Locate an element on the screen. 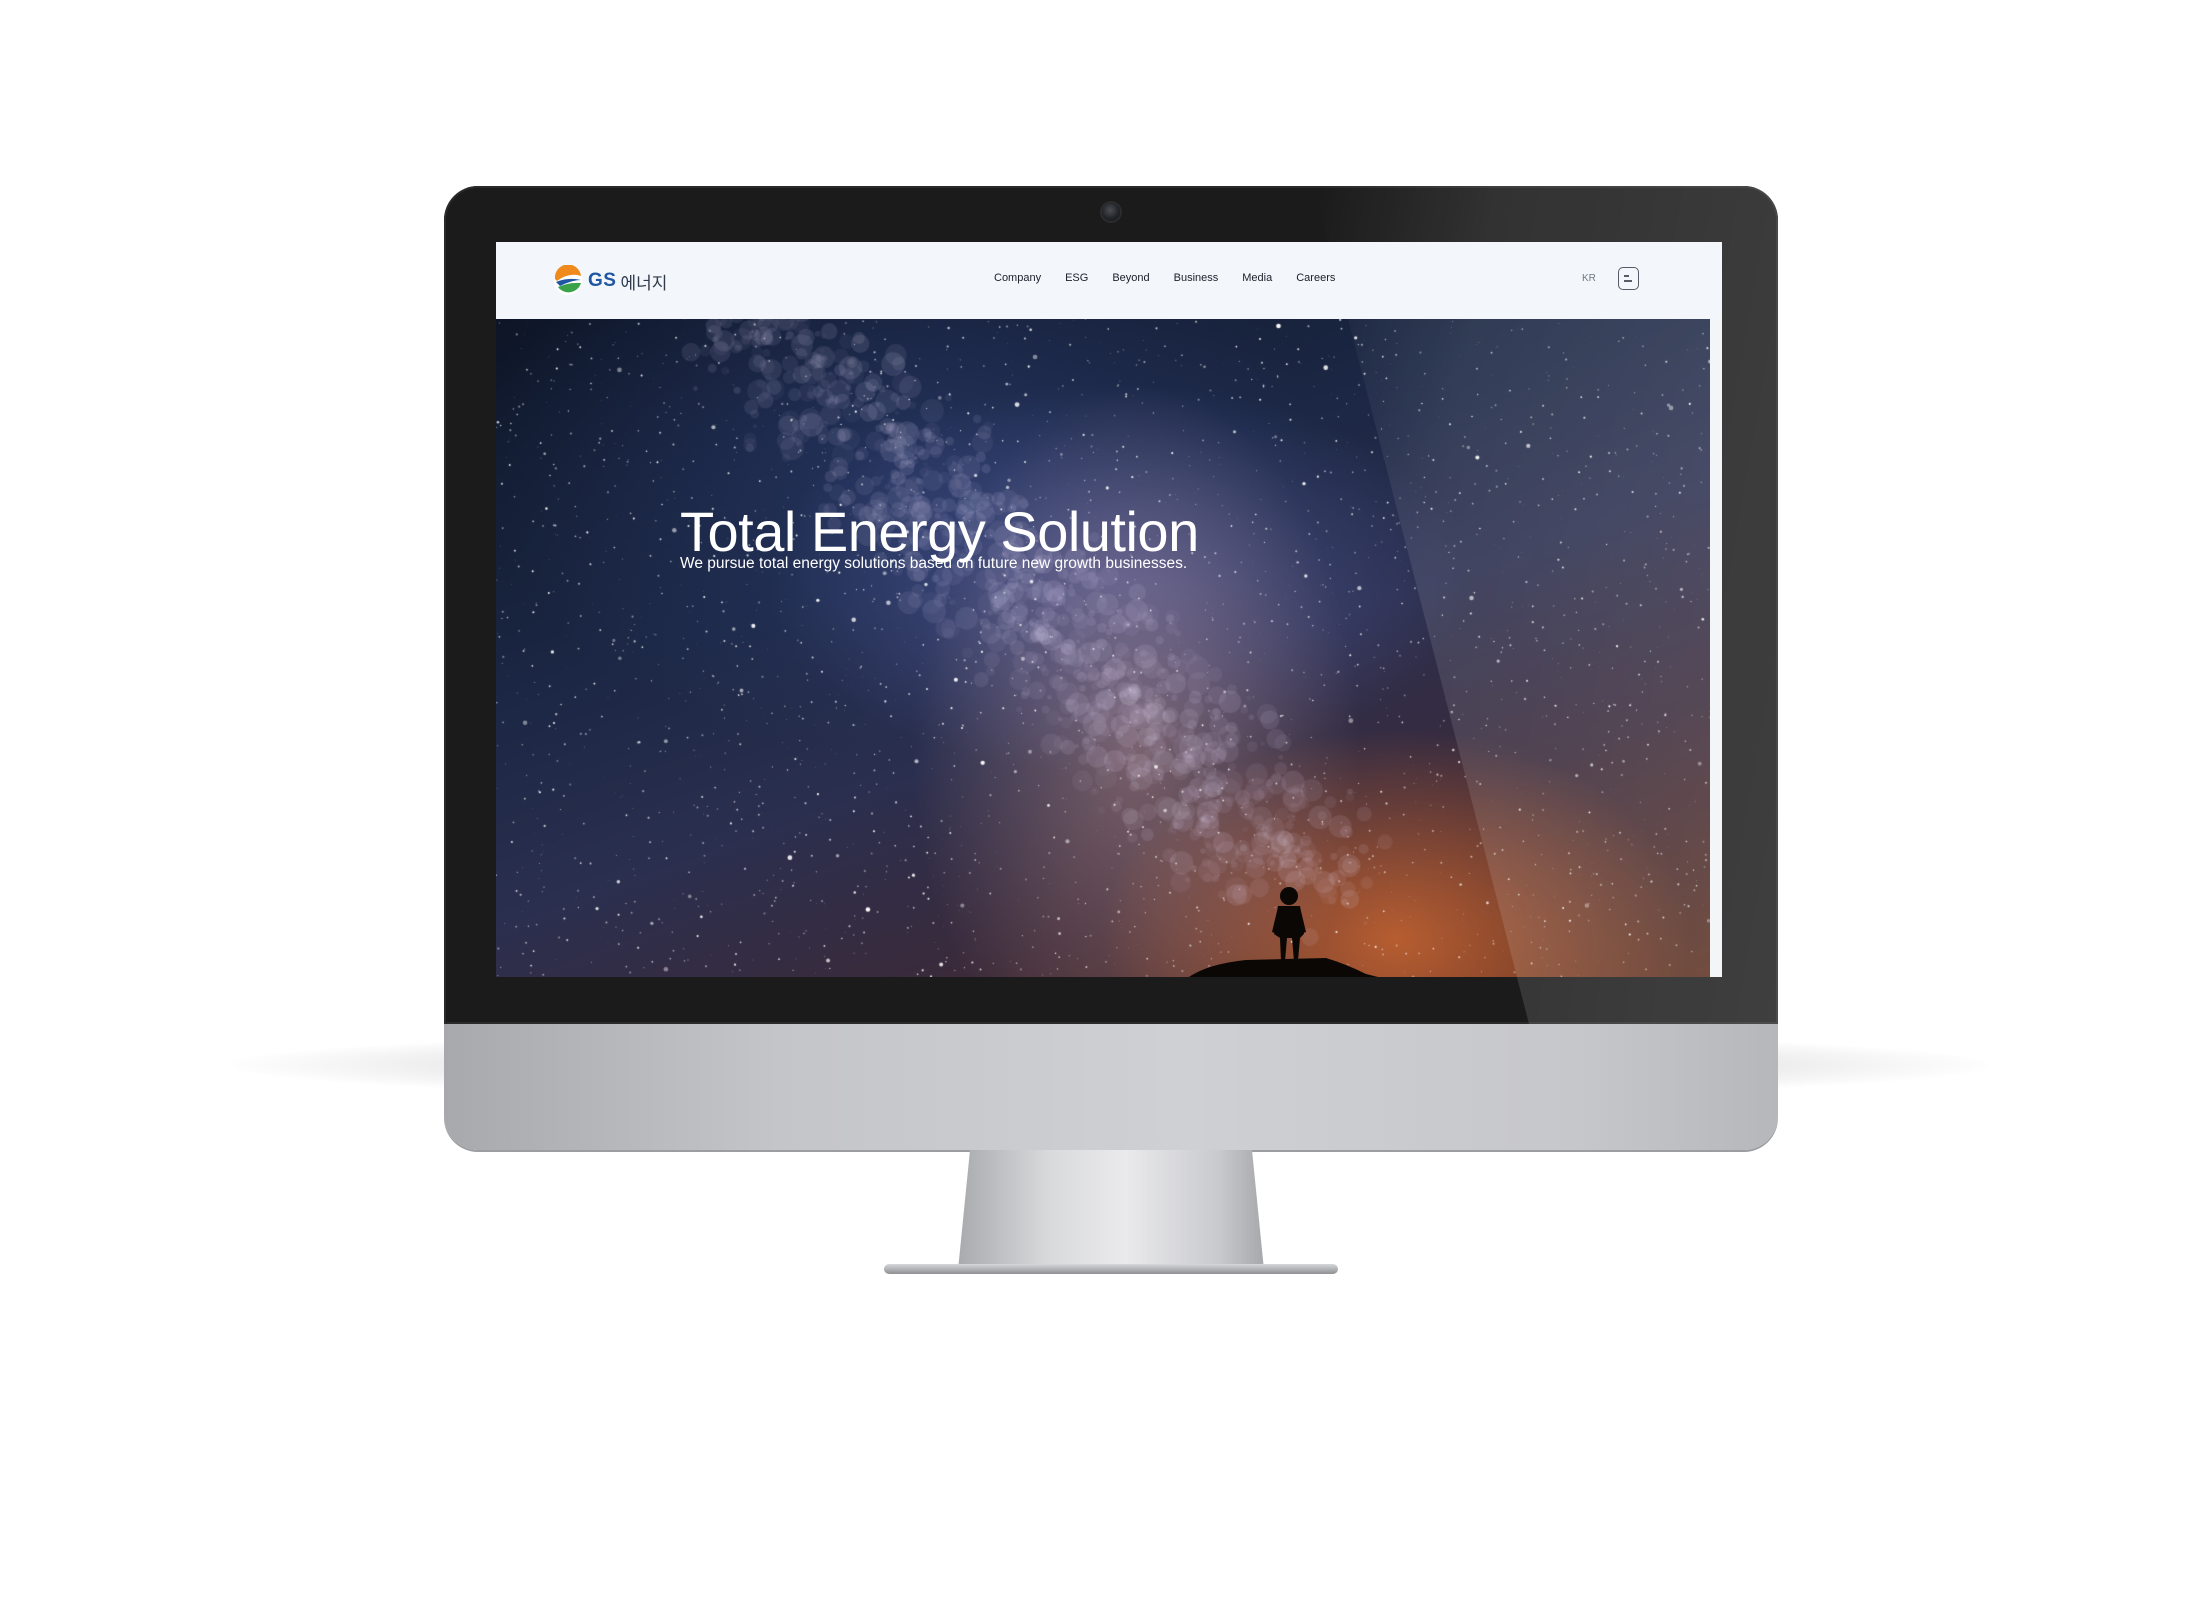  menu-icon is located at coordinates (1628, 278).